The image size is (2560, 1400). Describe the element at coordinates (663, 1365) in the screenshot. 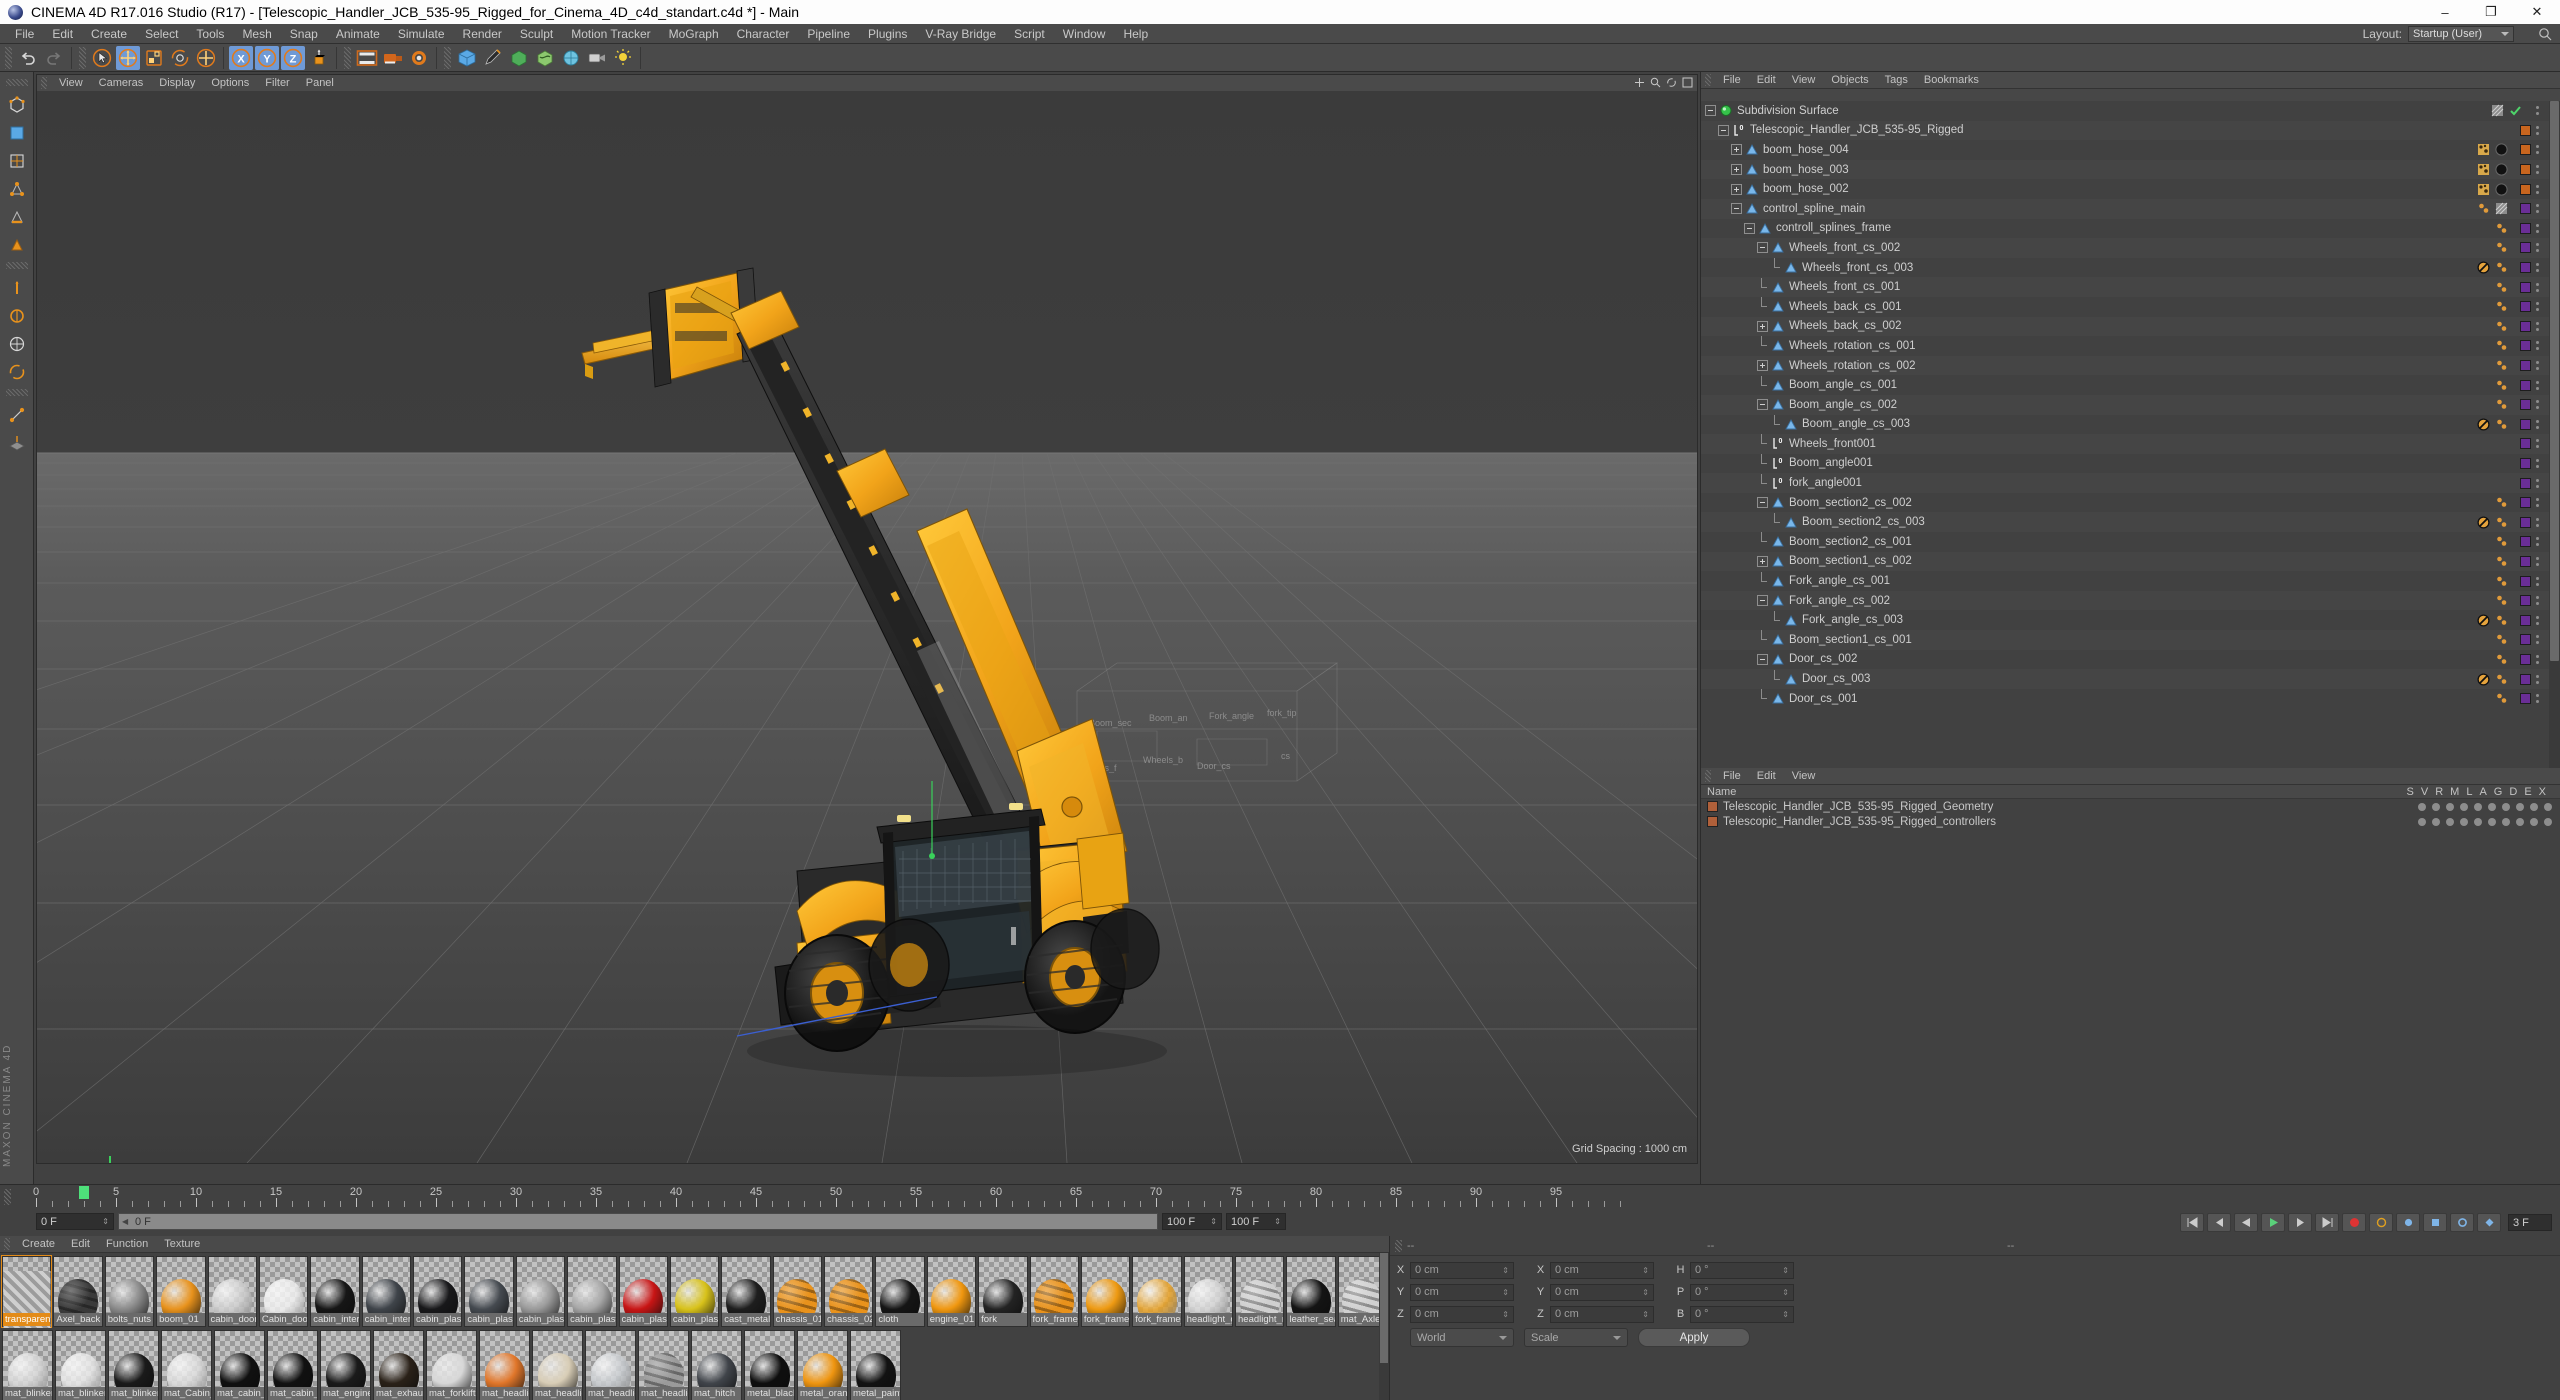

I see `material-swatch: mat_headlight4` at that location.